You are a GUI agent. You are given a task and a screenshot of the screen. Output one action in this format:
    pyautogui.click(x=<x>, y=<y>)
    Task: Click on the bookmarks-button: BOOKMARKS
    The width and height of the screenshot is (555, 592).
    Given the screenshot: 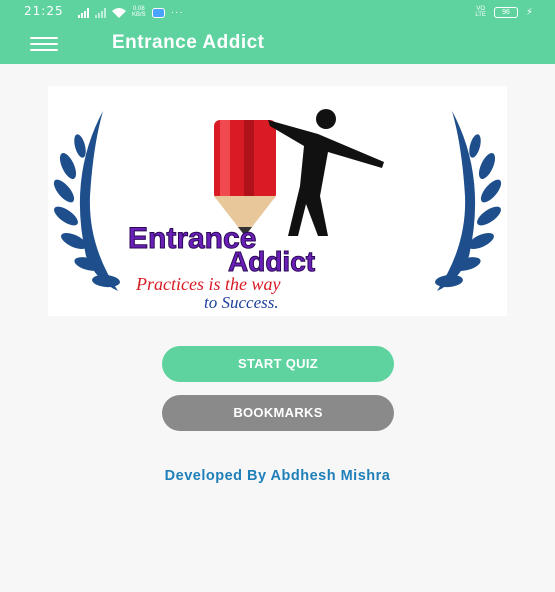 What is the action you would take?
    pyautogui.click(x=278, y=413)
    